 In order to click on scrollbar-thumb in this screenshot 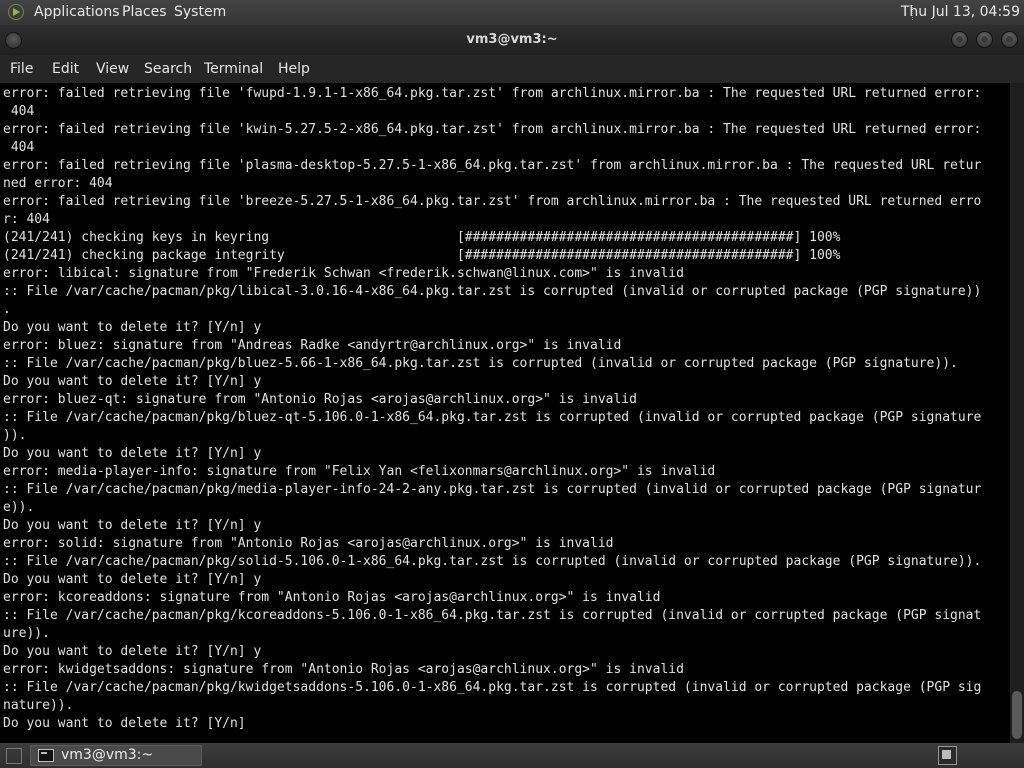, I will do `click(1017, 715)`.